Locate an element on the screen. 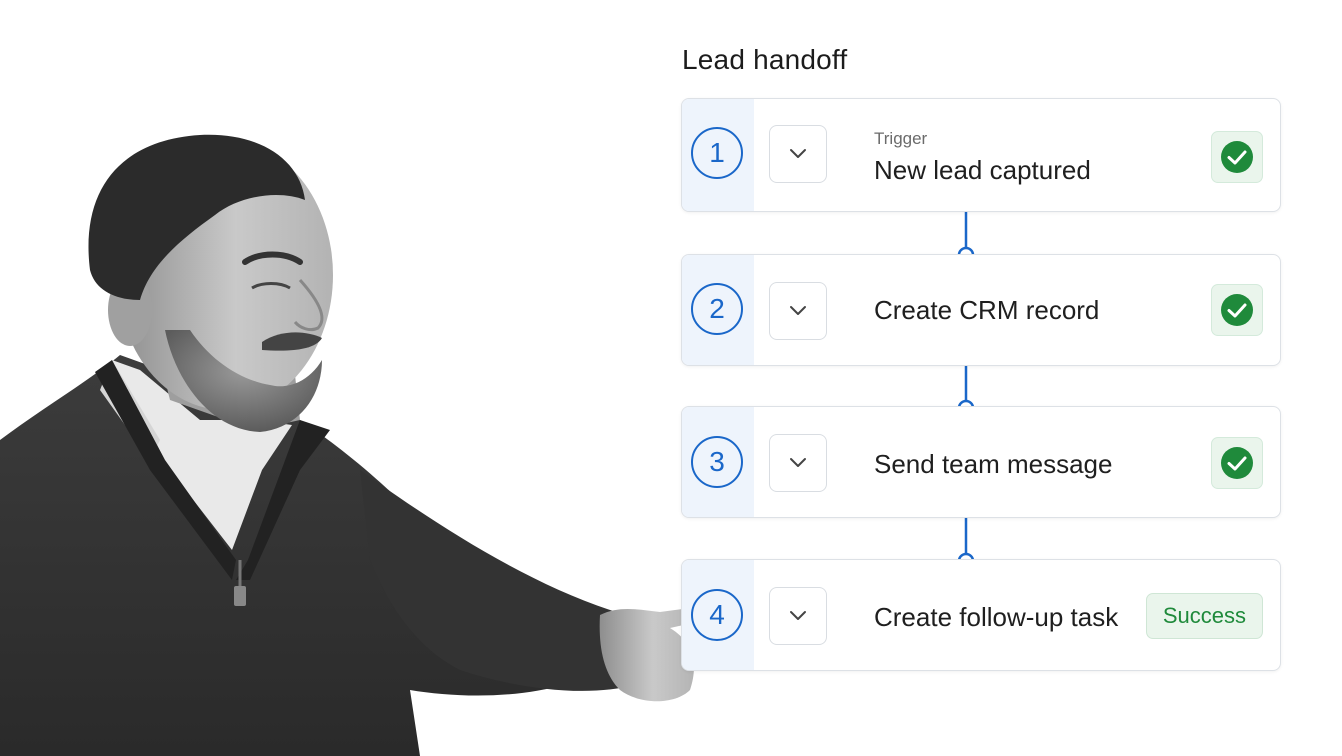 This screenshot has width=1342, height=756. workflow-step-2: 2 Create CRM record is located at coordinates (981, 310).